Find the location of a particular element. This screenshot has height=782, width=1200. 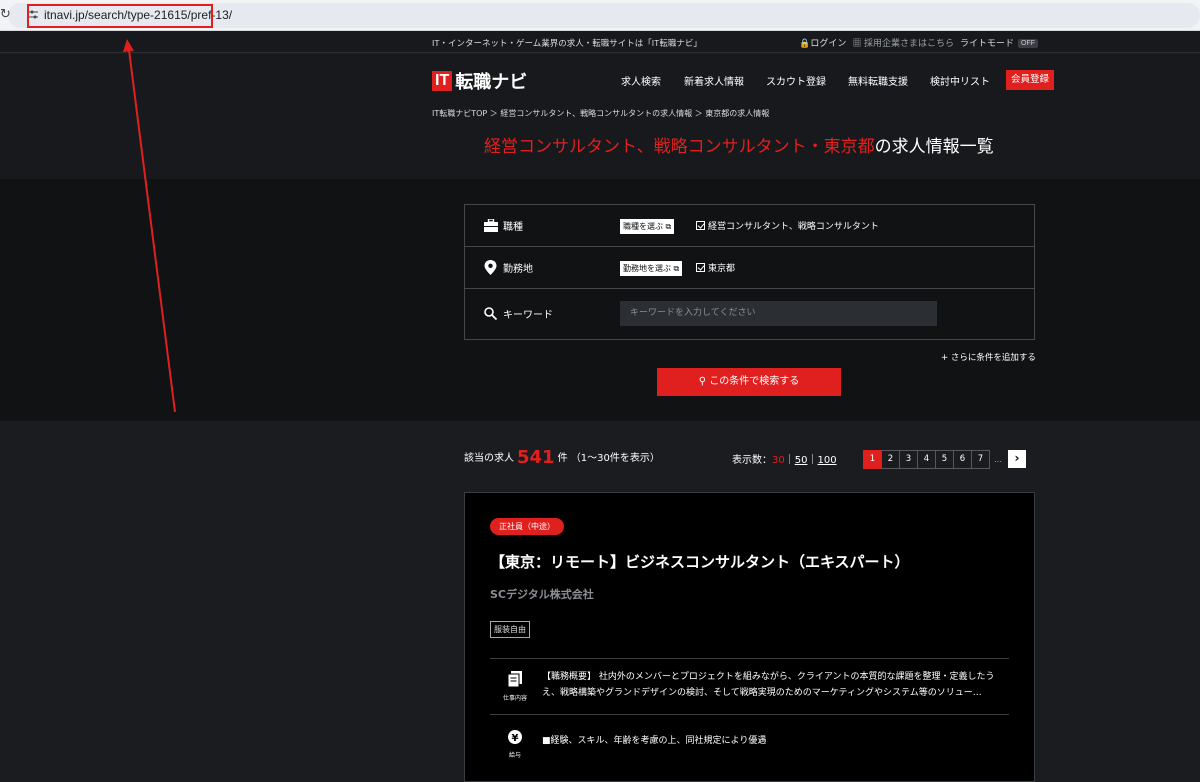

page-4: 4 is located at coordinates (926, 459).